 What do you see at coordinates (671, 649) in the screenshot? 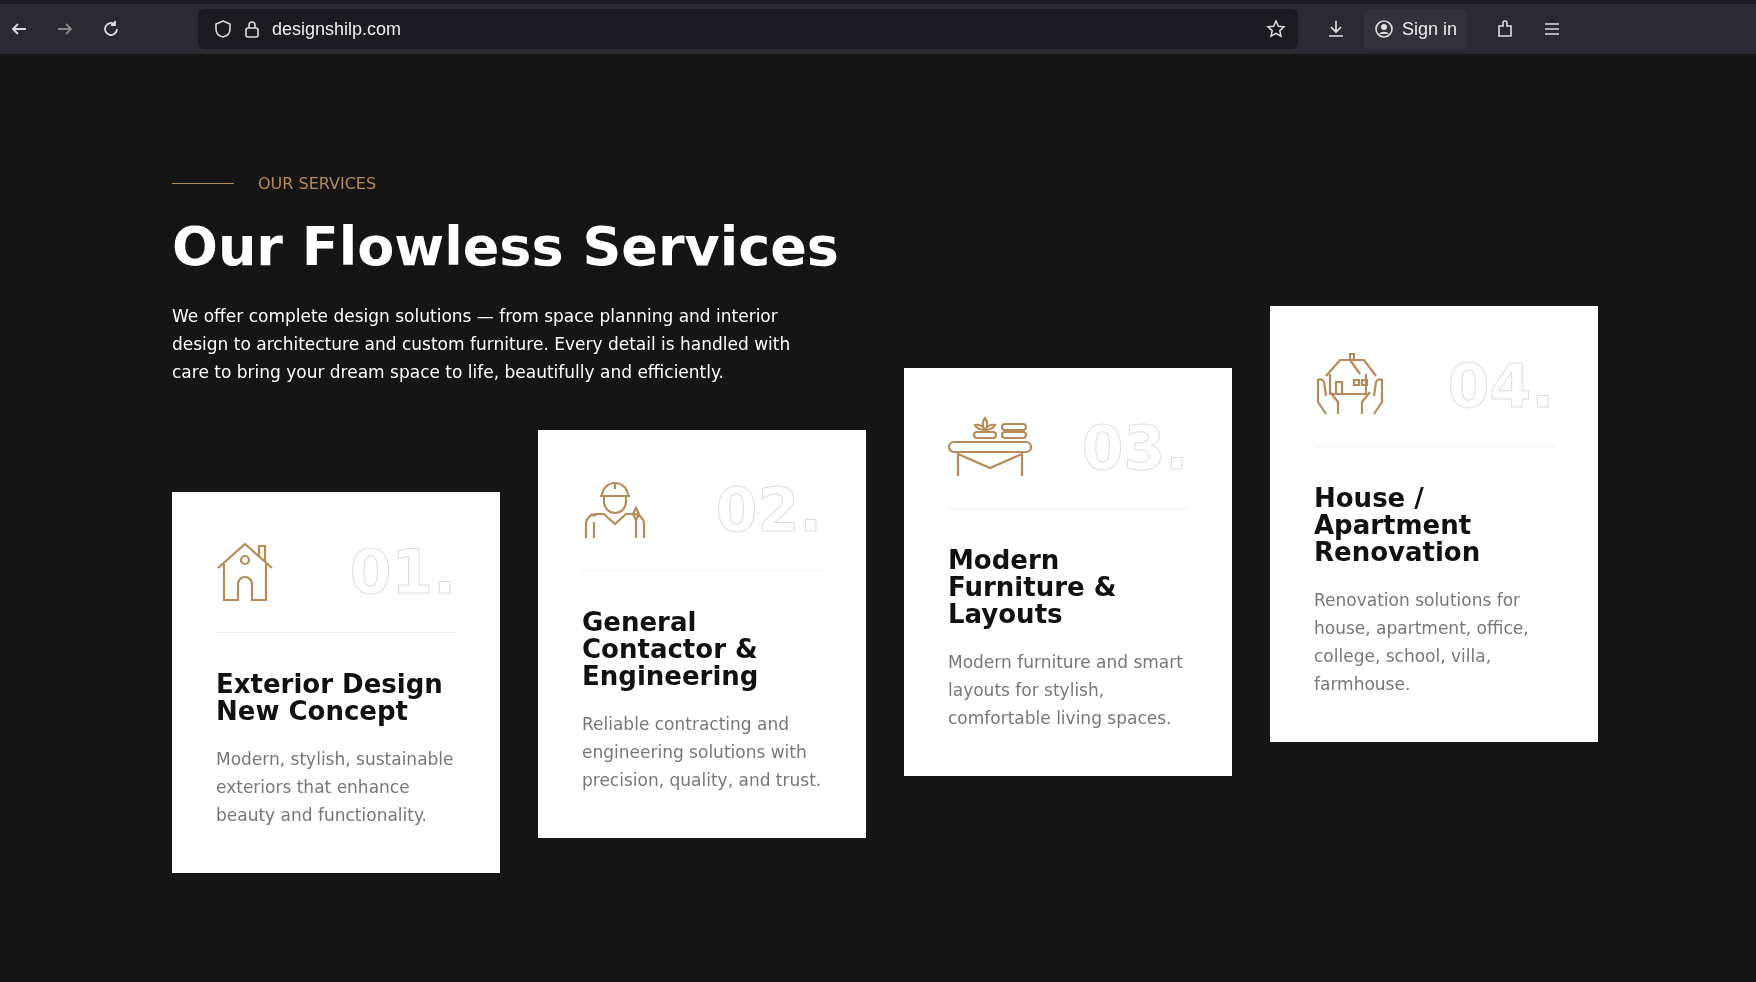
I see `card-title: General Contactor & Engineering` at bounding box center [671, 649].